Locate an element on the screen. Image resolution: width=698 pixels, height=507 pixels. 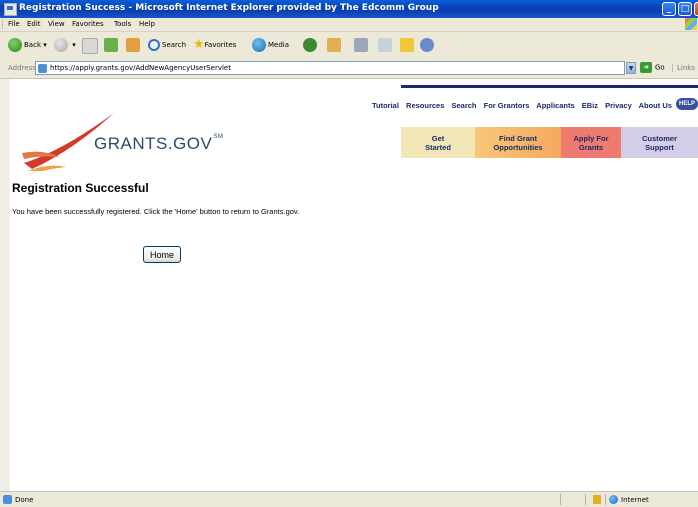
page-icon is located at coordinates (42, 68).